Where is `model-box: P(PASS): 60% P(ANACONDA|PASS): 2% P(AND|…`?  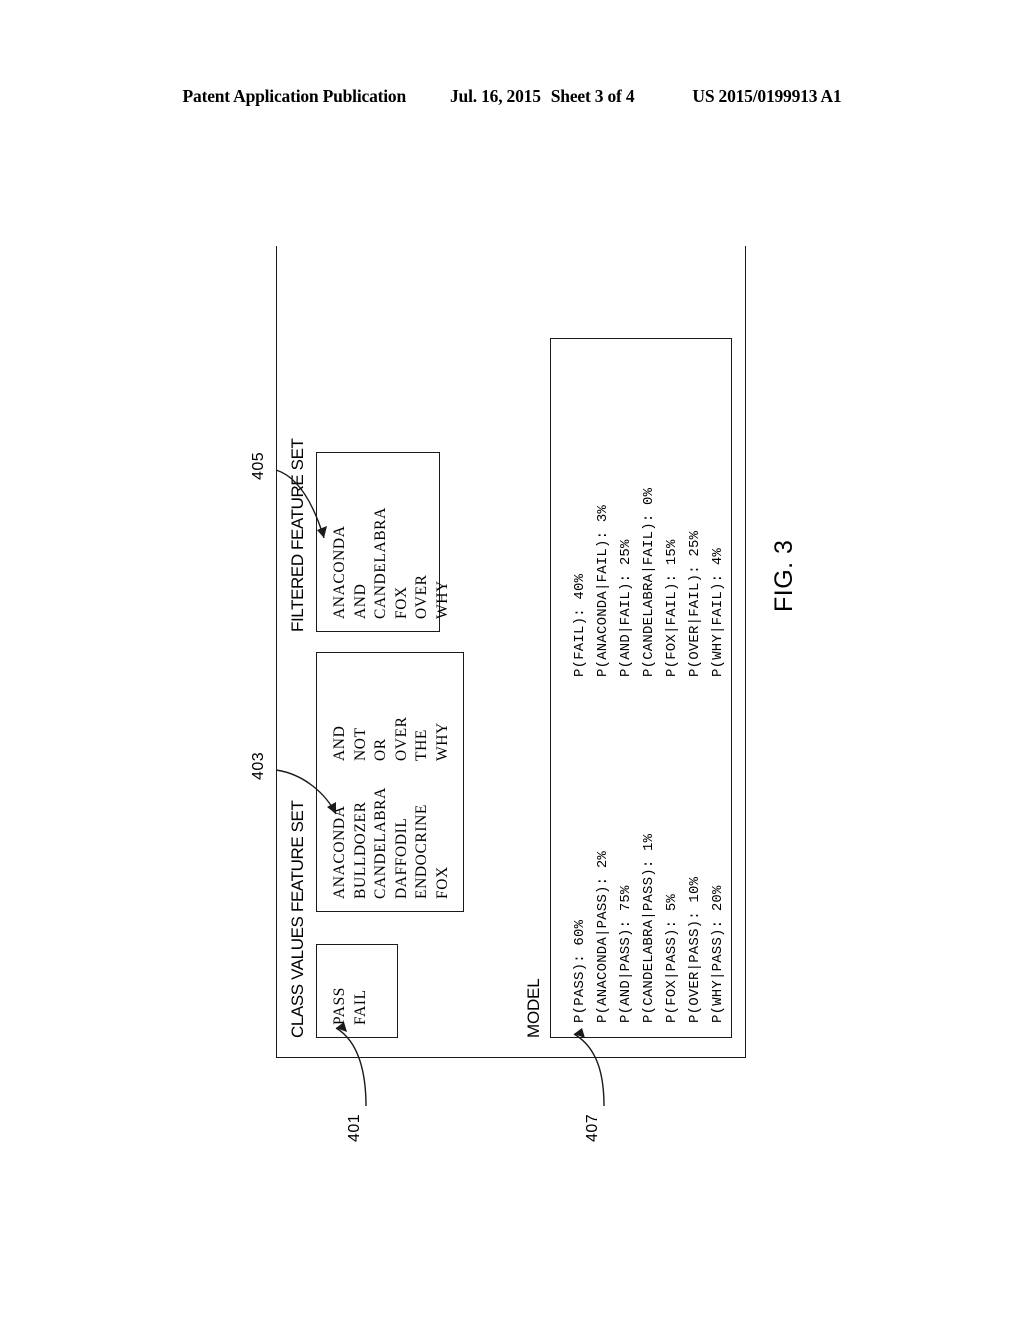
model-box: P(PASS): 60% P(ANACONDA|PASS): 2% P(AND|… is located at coordinates (641, 688).